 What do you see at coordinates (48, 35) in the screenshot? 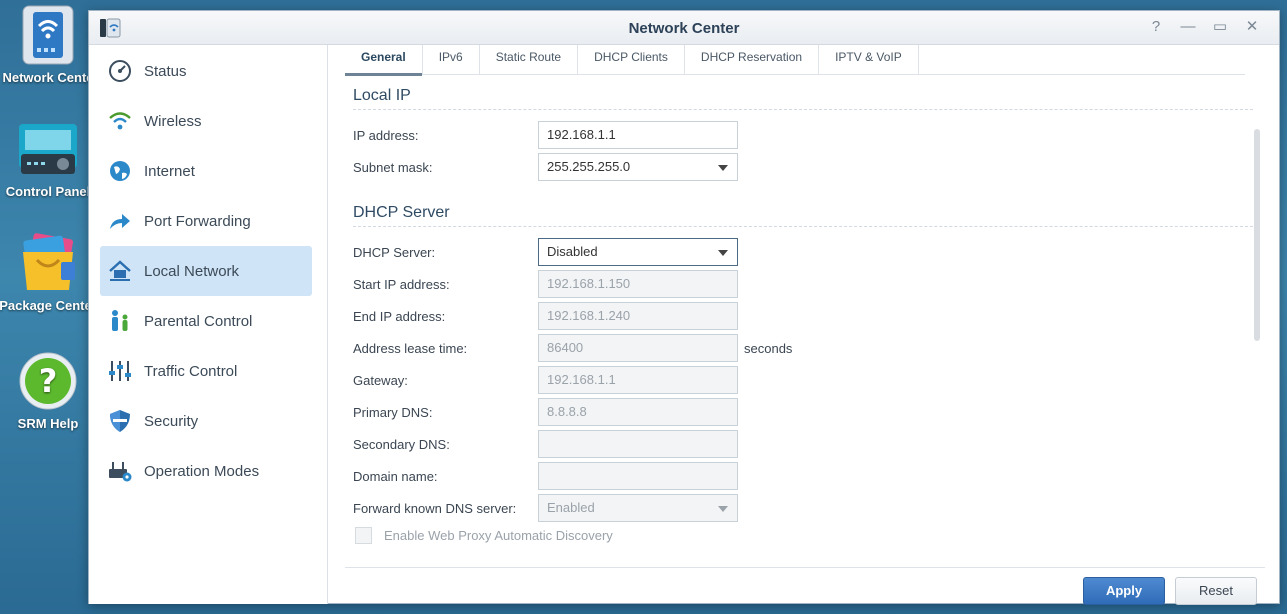
I see `network-center-icon` at bounding box center [48, 35].